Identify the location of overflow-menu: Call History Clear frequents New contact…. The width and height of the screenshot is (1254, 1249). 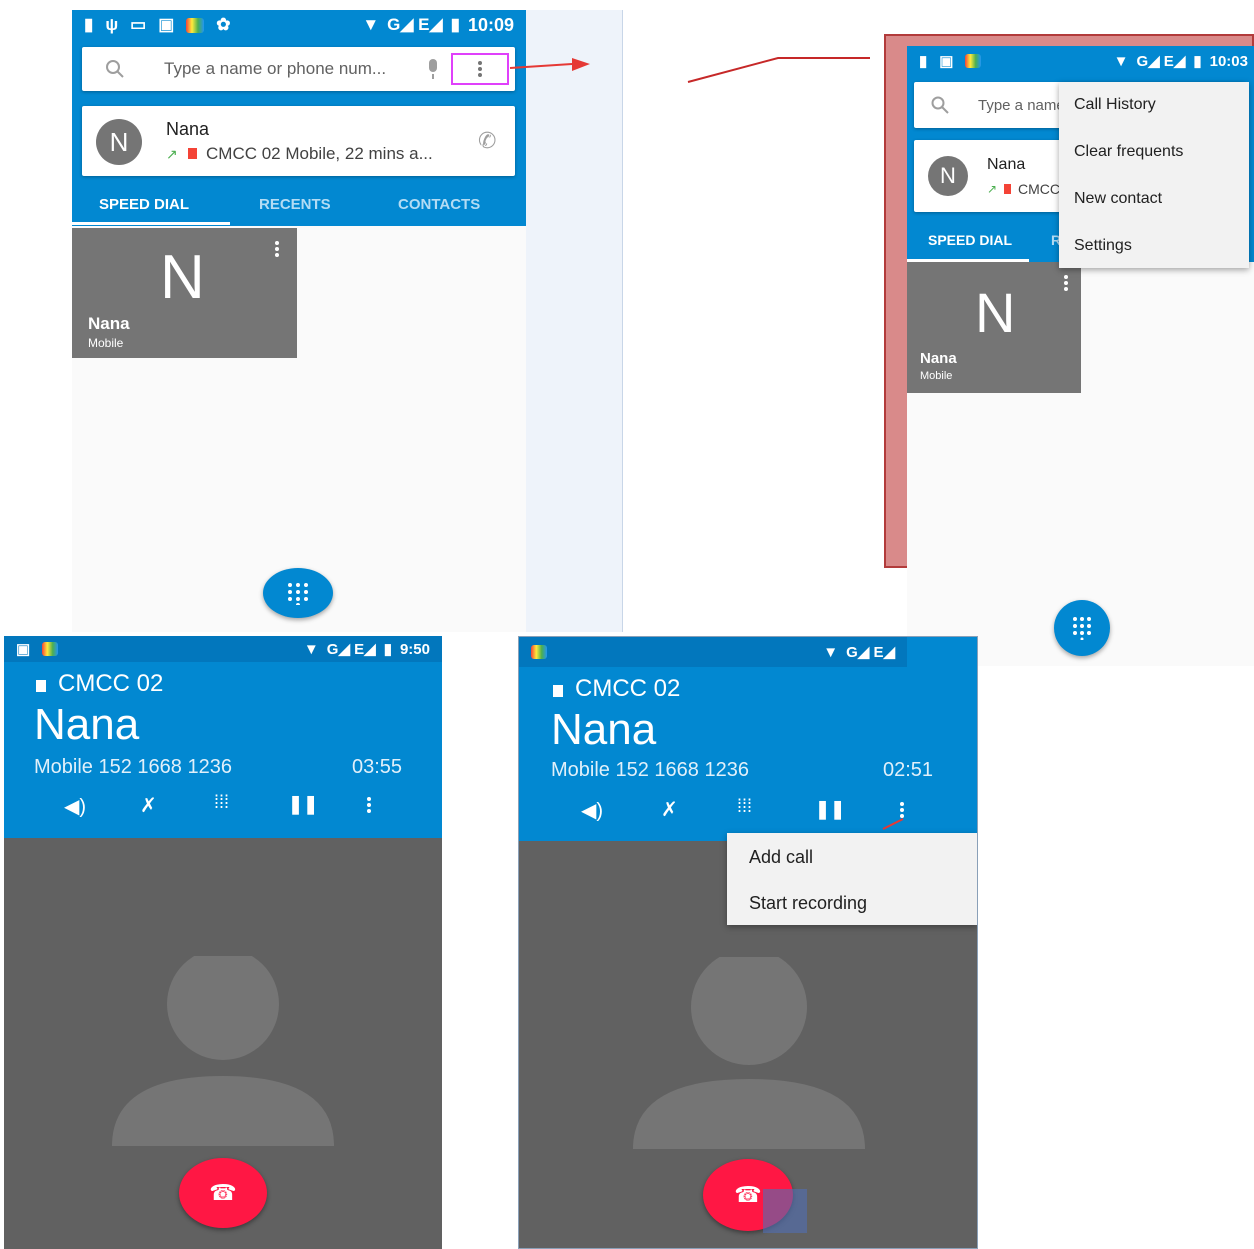
(1154, 175).